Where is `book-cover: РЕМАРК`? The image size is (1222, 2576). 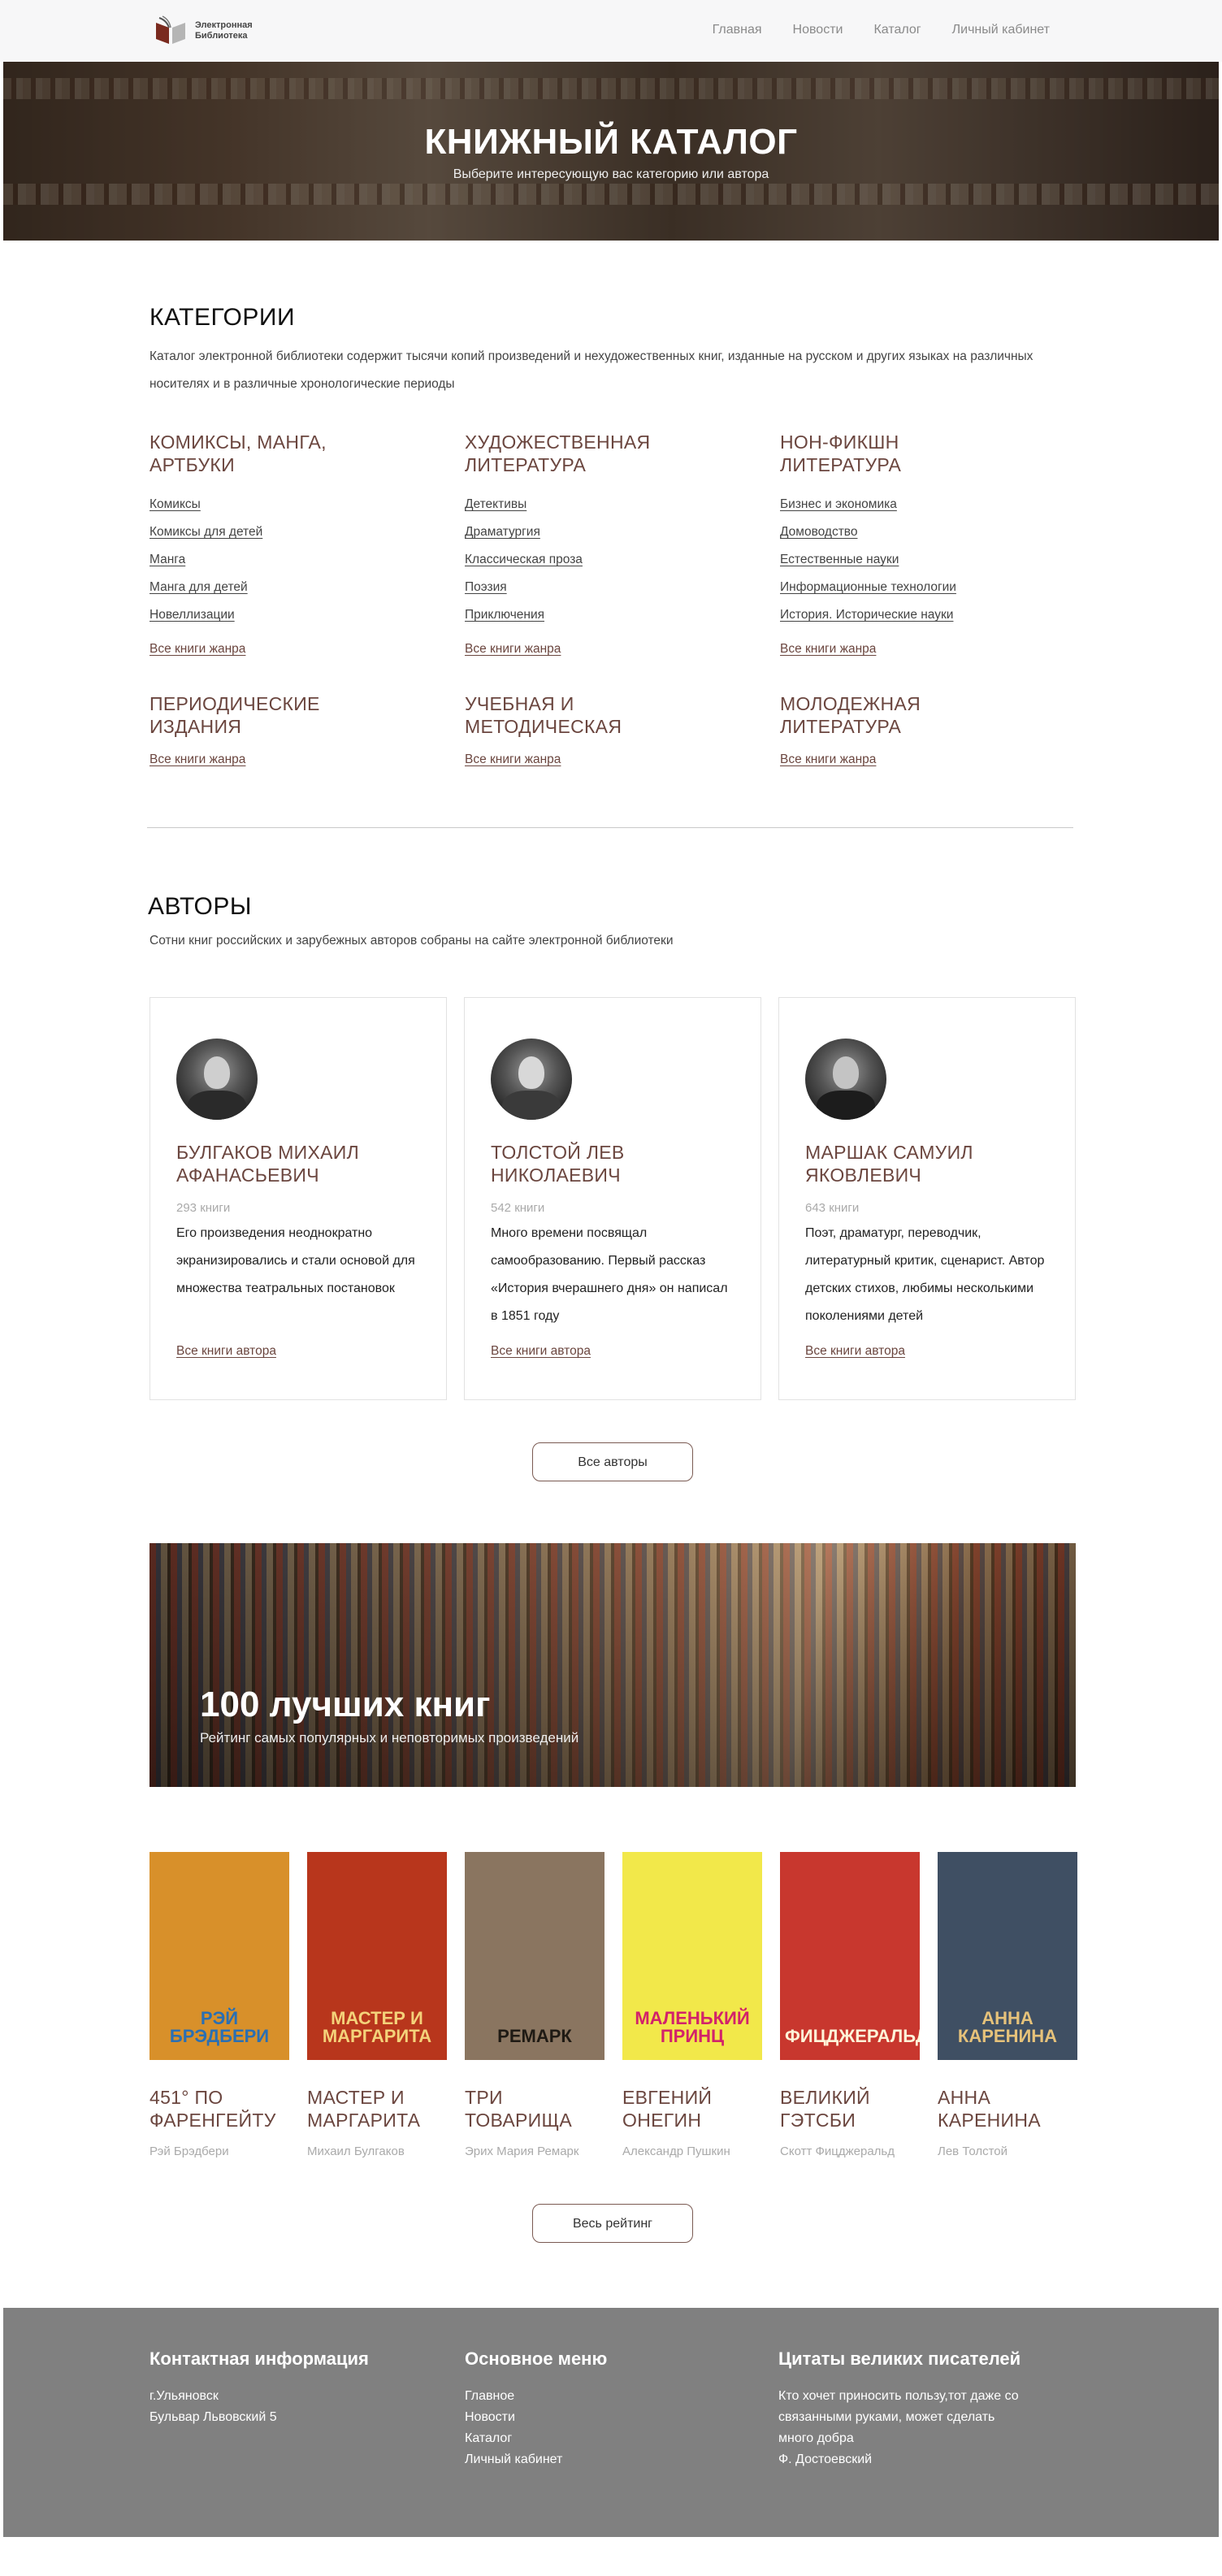
book-cover: РЕМАРК is located at coordinates (535, 1956).